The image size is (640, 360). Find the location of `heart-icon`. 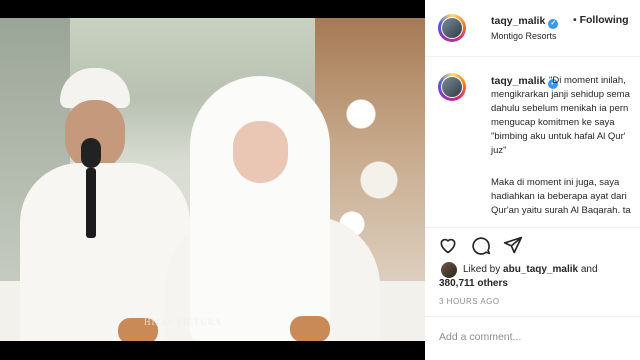

heart-icon is located at coordinates (448, 245).